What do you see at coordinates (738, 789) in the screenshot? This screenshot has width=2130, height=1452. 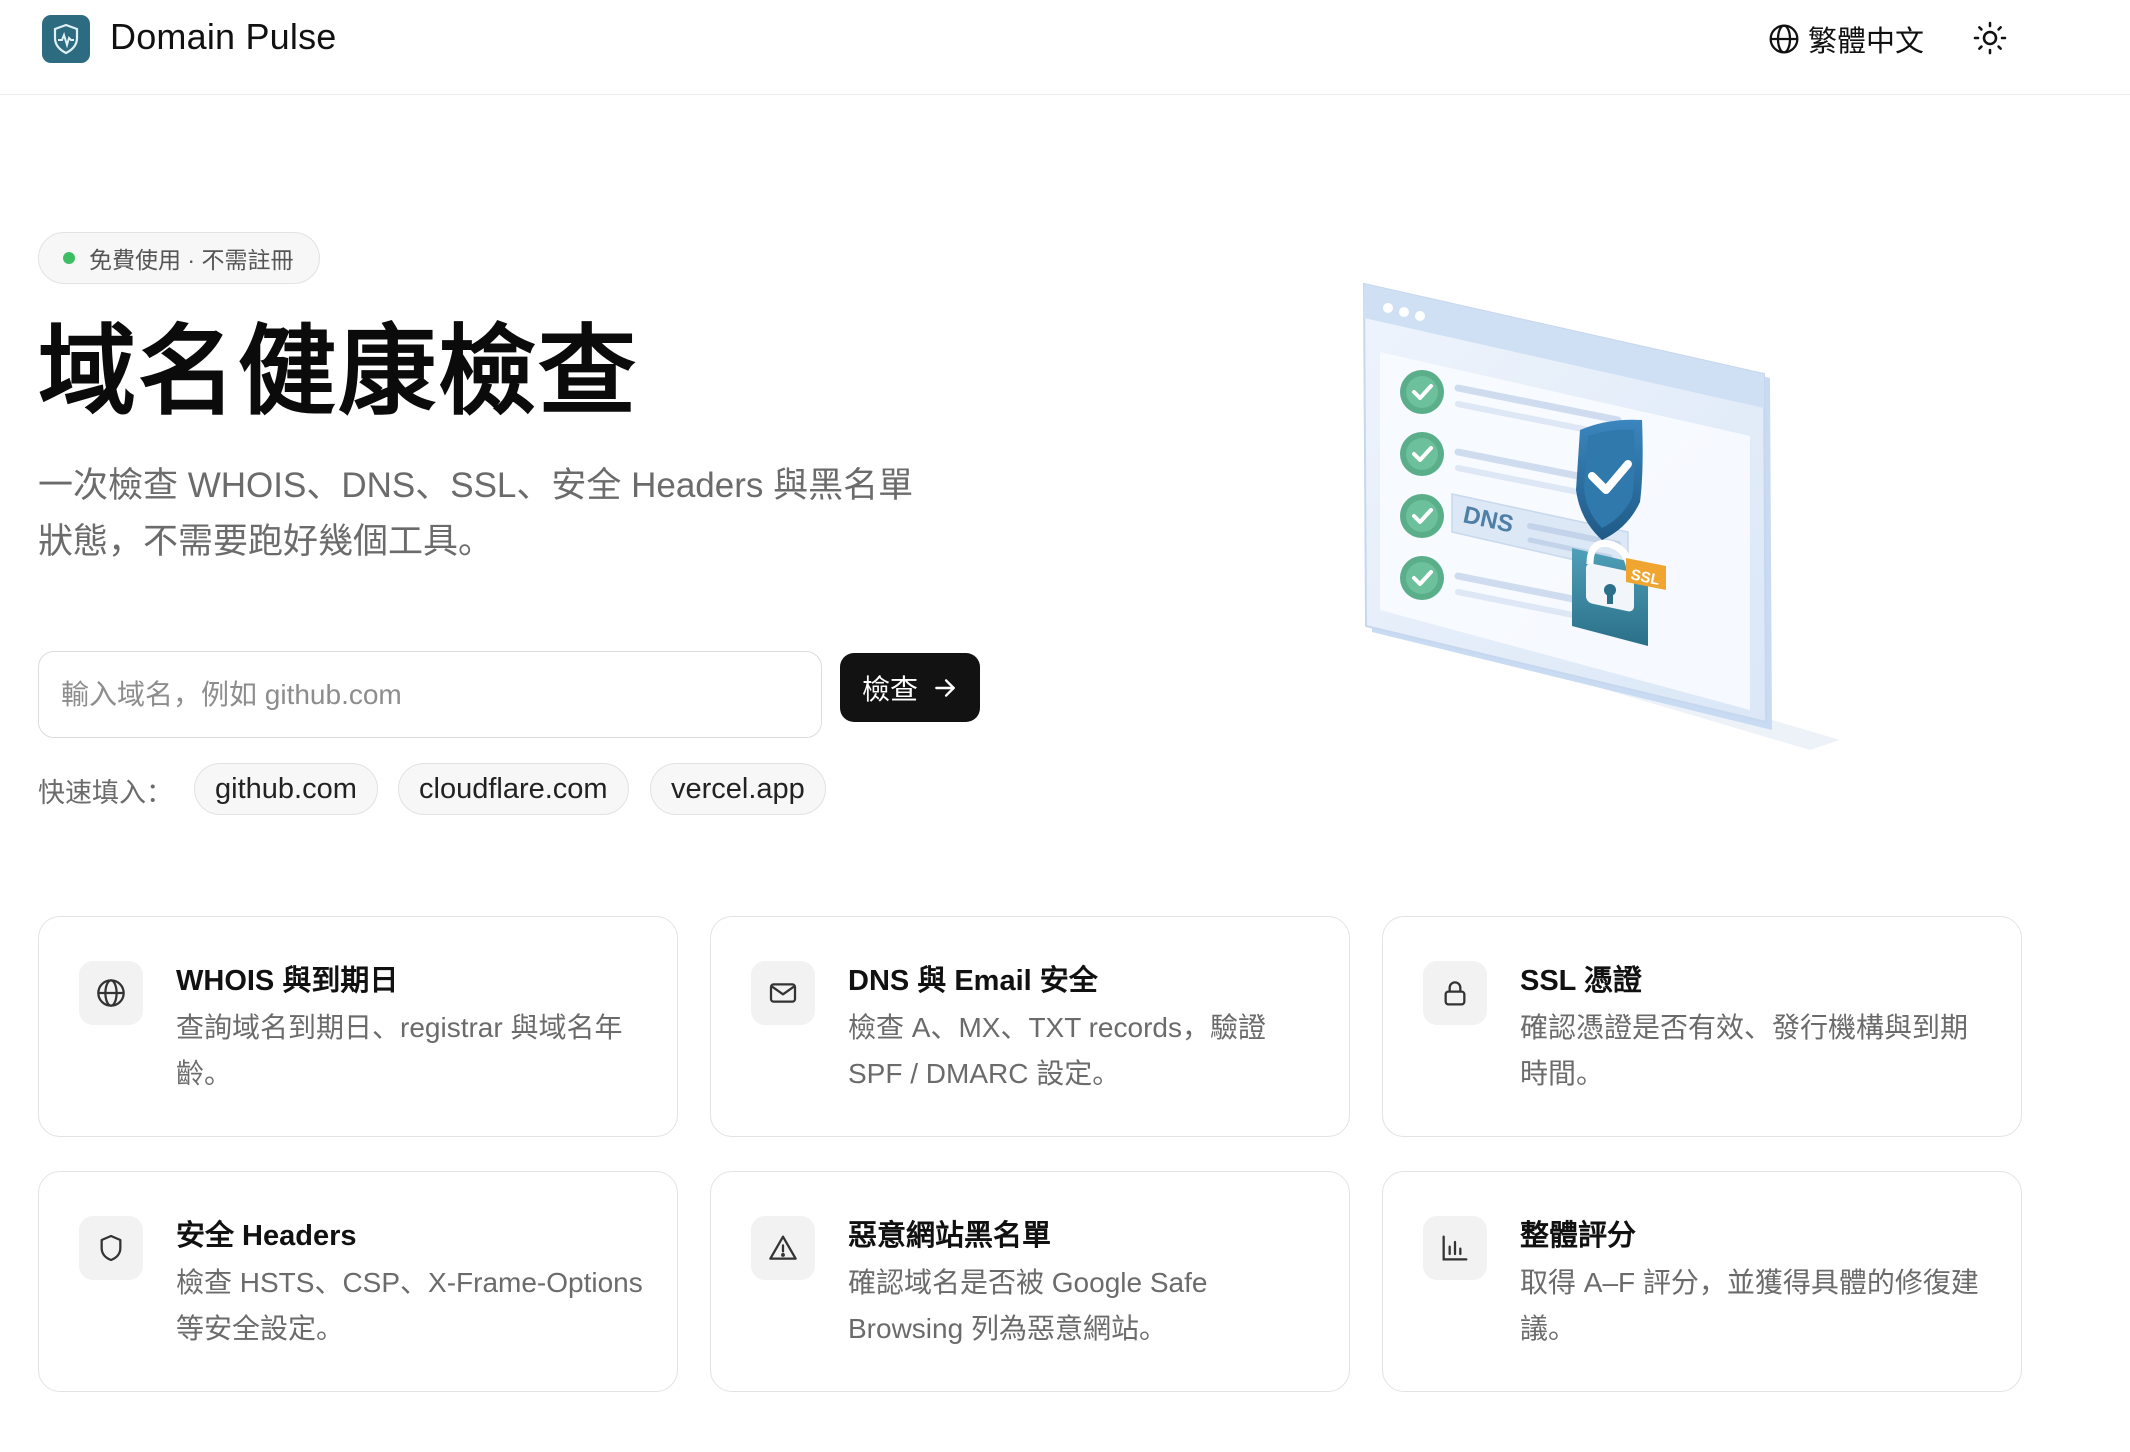 I see `quick-fill-chip: vercel.app` at bounding box center [738, 789].